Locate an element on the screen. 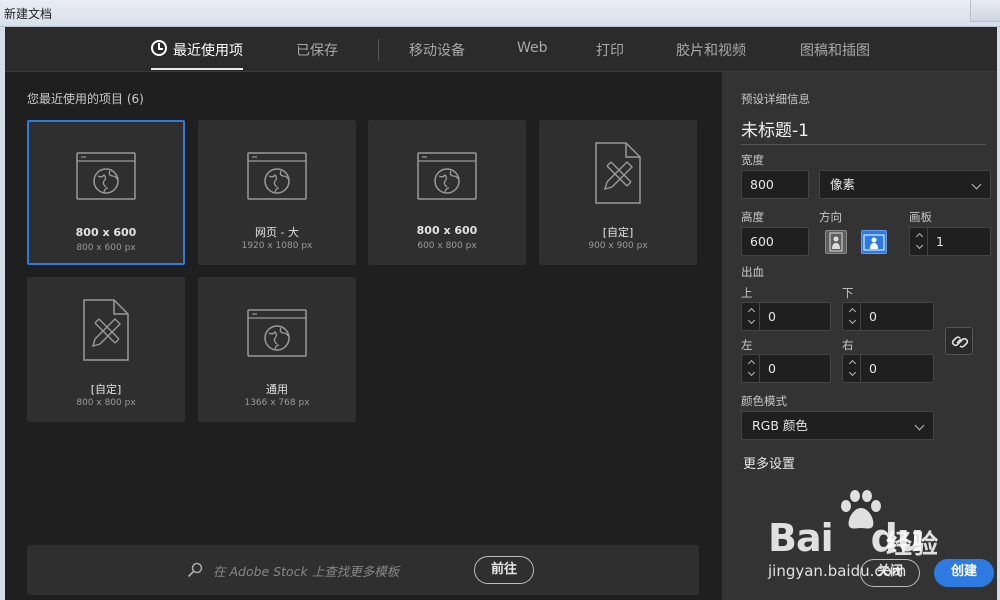 Image resolution: width=1000 pixels, height=600 pixels. category-tabs: 最近使用项 已保存 移动设备 Web 打印 胶片和视频 图稿和插图 is located at coordinates (501, 49).